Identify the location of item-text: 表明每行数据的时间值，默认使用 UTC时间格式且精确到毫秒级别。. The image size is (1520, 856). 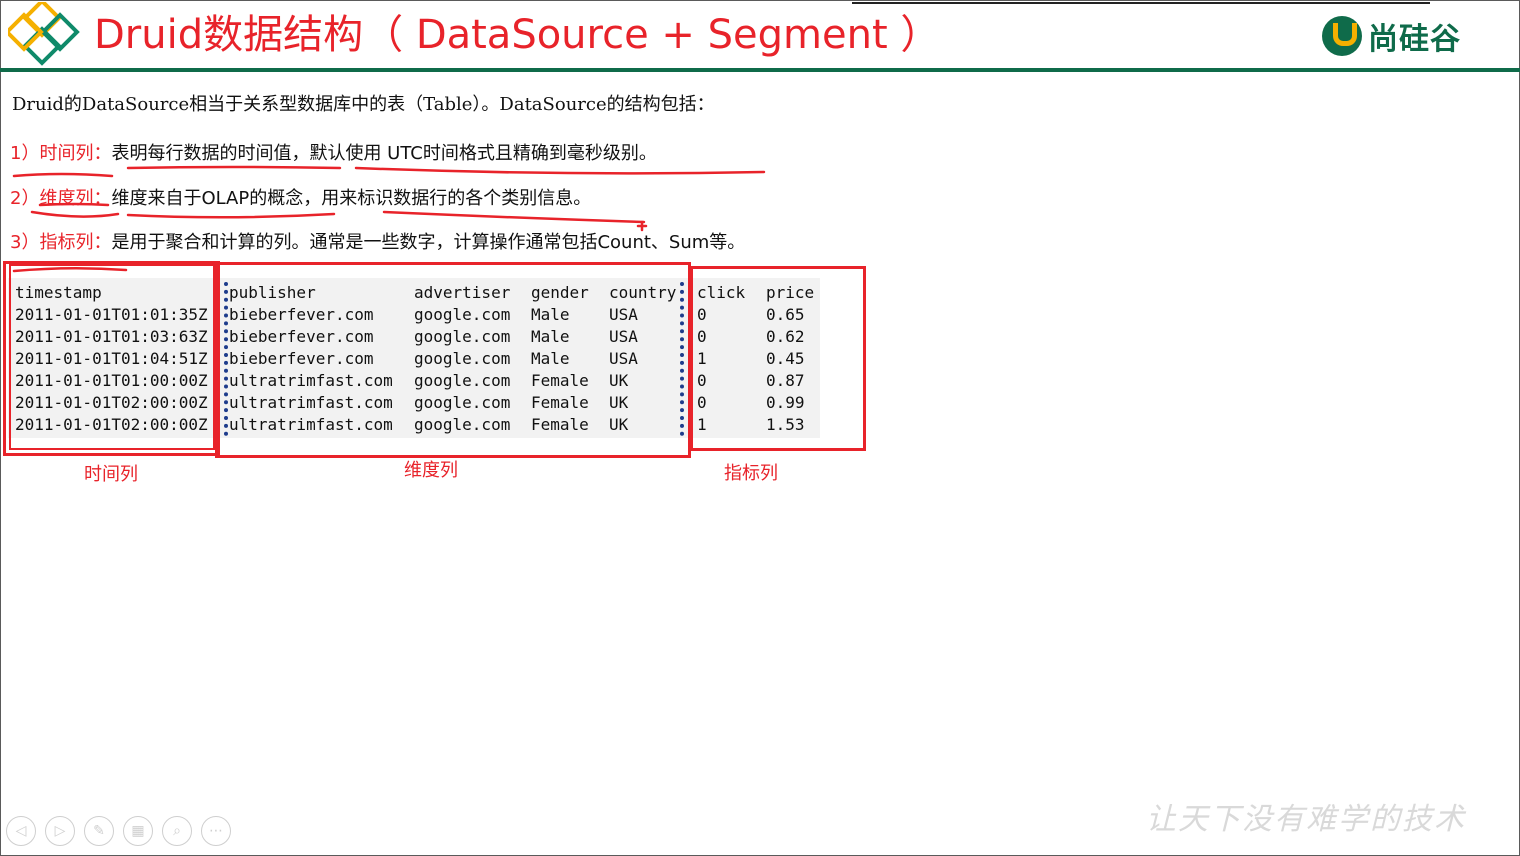
(384, 153).